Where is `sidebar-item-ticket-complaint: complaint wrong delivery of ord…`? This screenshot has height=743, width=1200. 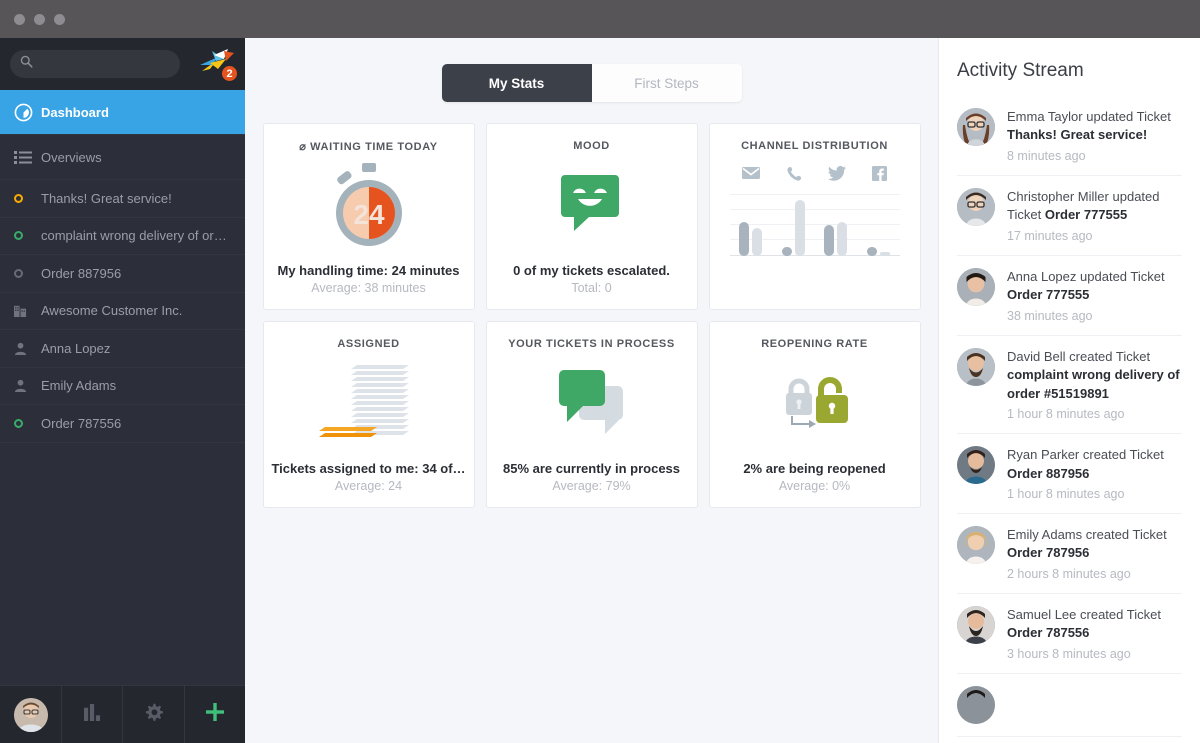 sidebar-item-ticket-complaint: complaint wrong delivery of ord… is located at coordinates (122, 236).